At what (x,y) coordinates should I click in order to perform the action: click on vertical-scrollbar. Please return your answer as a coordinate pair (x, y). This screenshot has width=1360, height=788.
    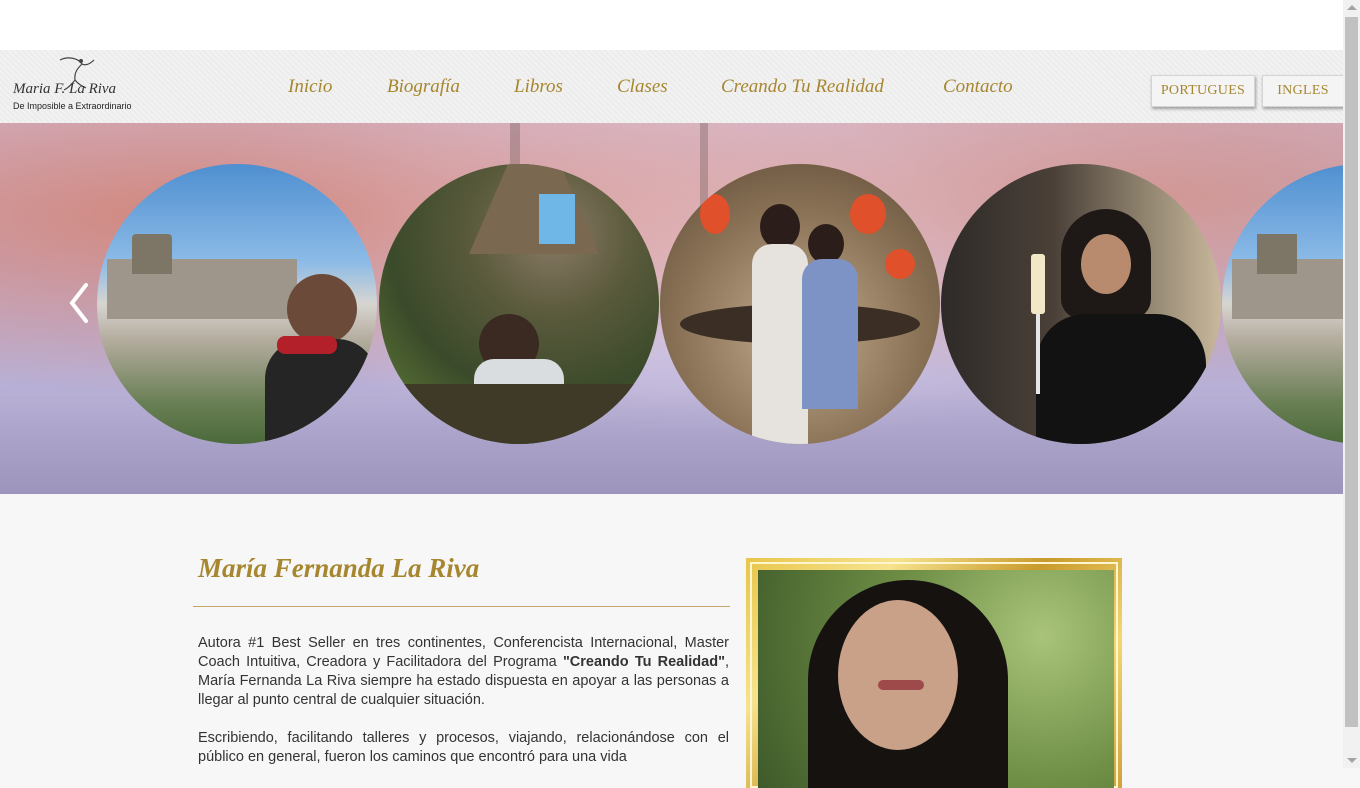
    Looking at the image, I should click on (1351, 384).